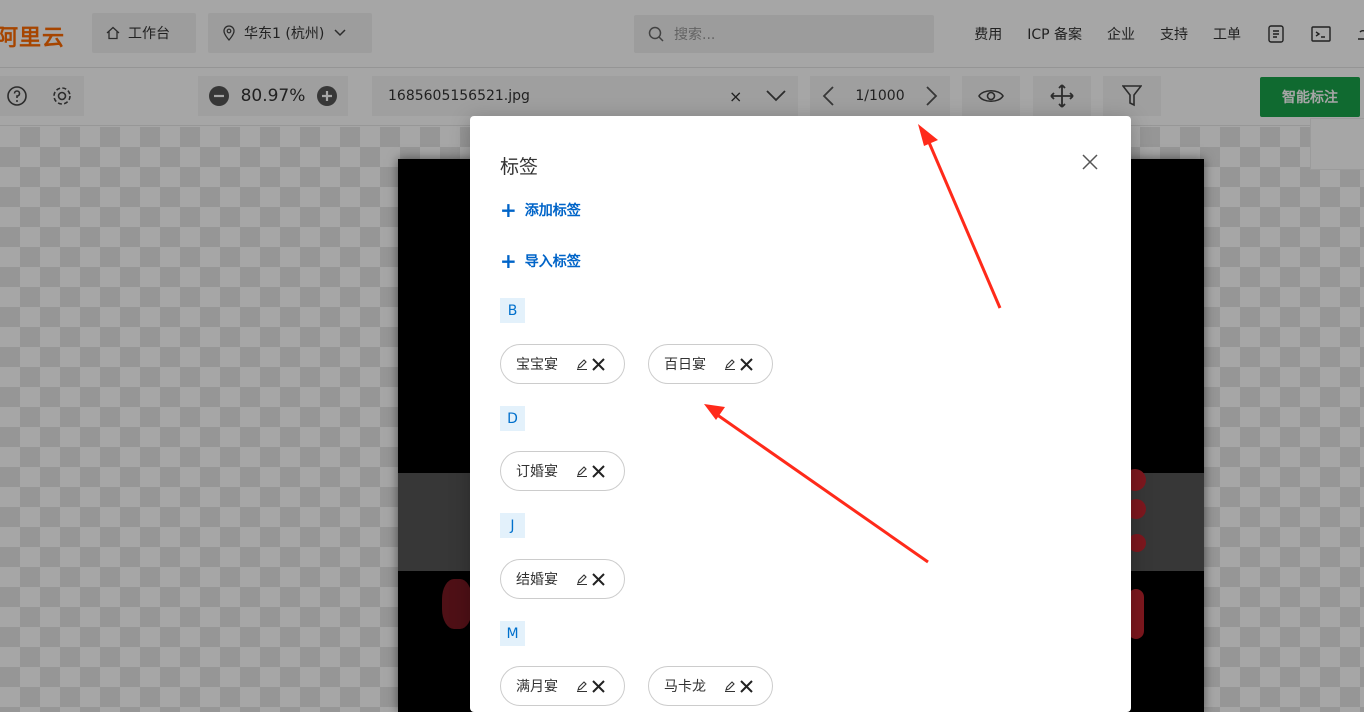  I want to click on tag-label: 宝宝宴, so click(537, 365).